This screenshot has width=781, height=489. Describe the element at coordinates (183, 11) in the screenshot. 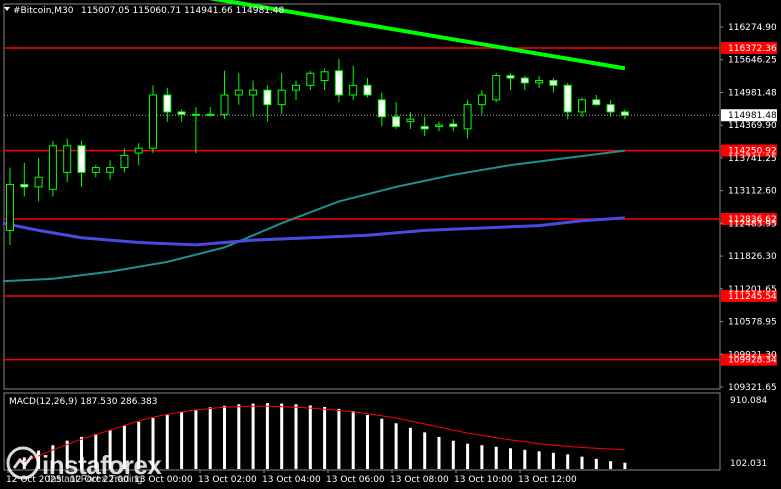

I see `ohlc-values: 115007.05 115060.71 114941.66 114981.48` at that location.